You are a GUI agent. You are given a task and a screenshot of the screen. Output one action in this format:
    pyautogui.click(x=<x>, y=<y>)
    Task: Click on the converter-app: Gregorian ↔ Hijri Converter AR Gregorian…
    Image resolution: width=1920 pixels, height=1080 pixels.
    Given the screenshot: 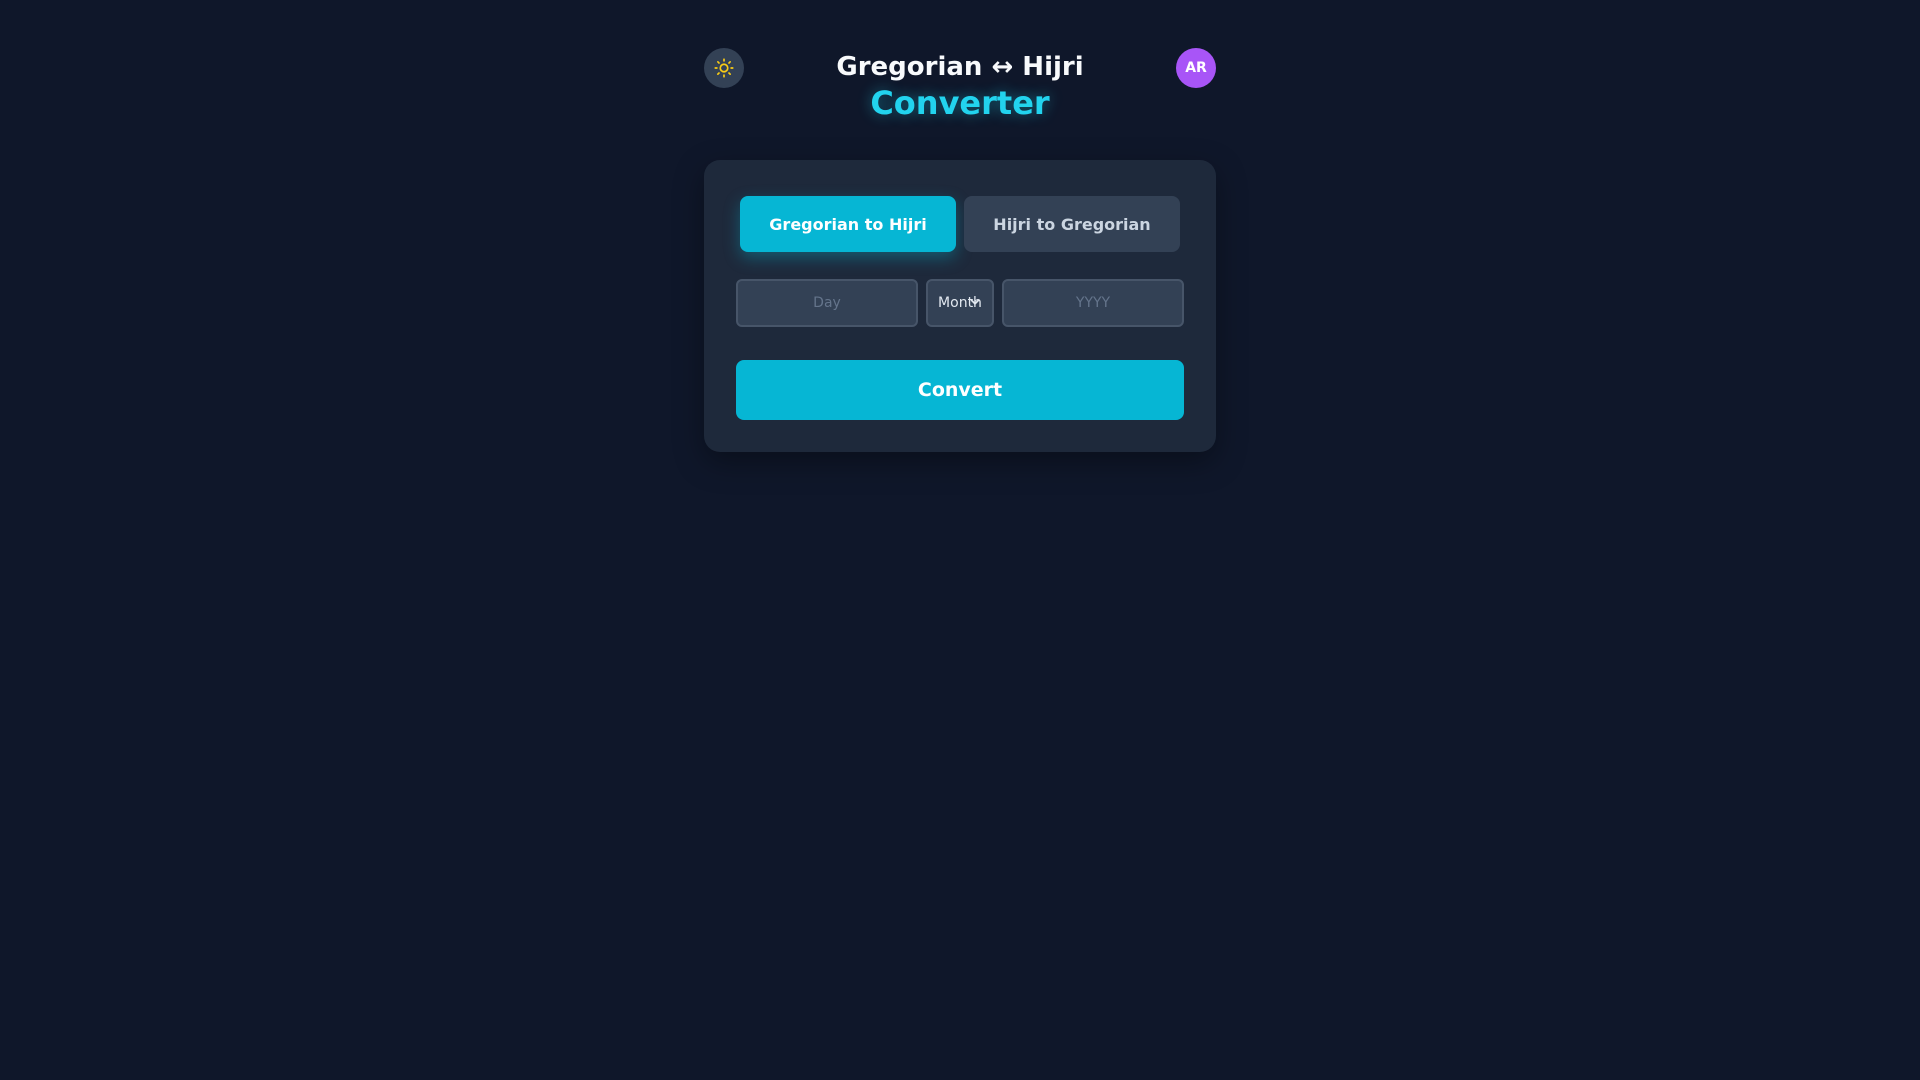 What is the action you would take?
    pyautogui.click(x=960, y=226)
    